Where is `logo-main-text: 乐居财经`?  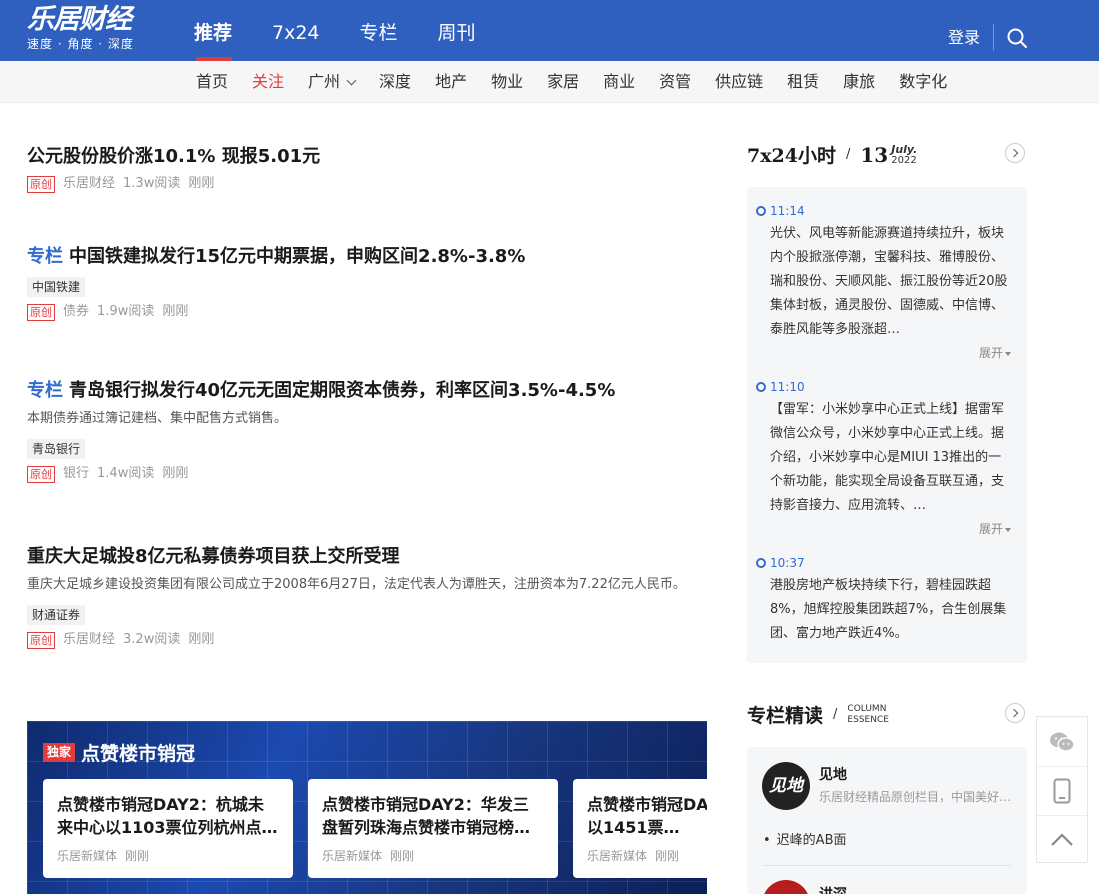
logo-main-text: 乐居财经 is located at coordinates (79, 19).